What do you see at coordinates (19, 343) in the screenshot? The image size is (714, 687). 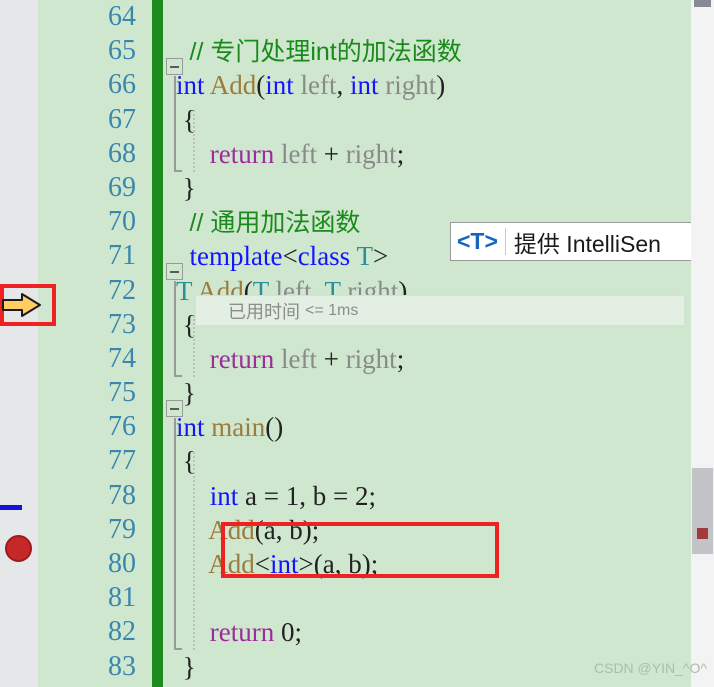 I see `debug-breakpoint-margin` at bounding box center [19, 343].